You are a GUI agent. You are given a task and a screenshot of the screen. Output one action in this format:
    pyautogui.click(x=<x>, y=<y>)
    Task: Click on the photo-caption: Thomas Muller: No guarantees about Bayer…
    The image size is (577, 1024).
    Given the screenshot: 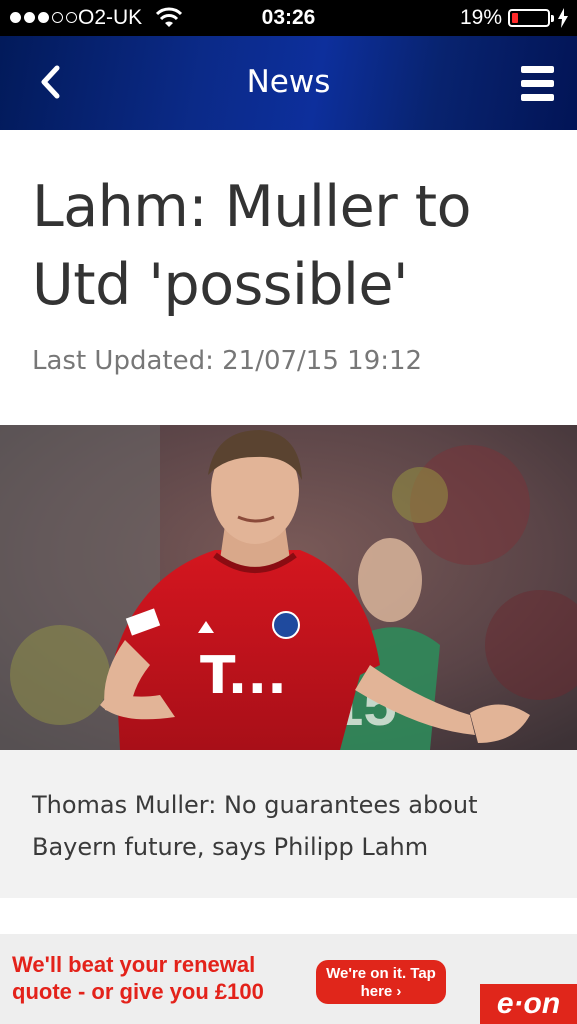 What is the action you would take?
    pyautogui.click(x=255, y=826)
    